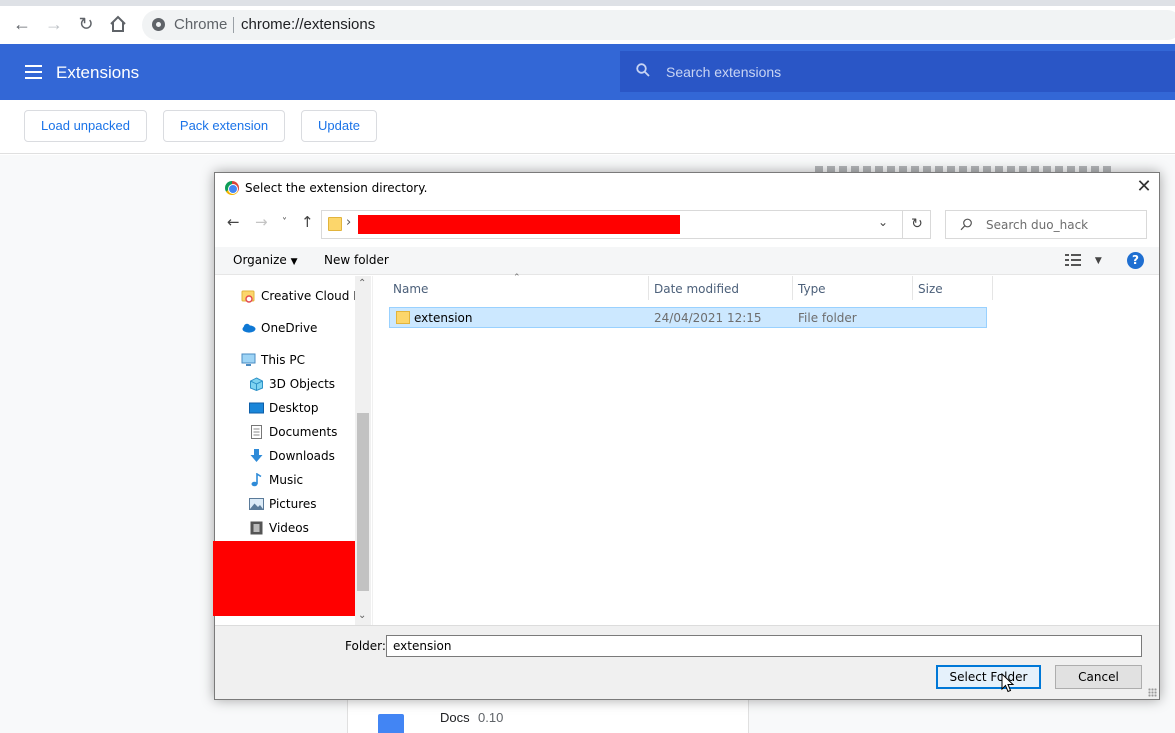 Image resolution: width=1175 pixels, height=733 pixels. Describe the element at coordinates (304, 504) in the screenshot. I see `nav-item-pictures: Pictures` at that location.